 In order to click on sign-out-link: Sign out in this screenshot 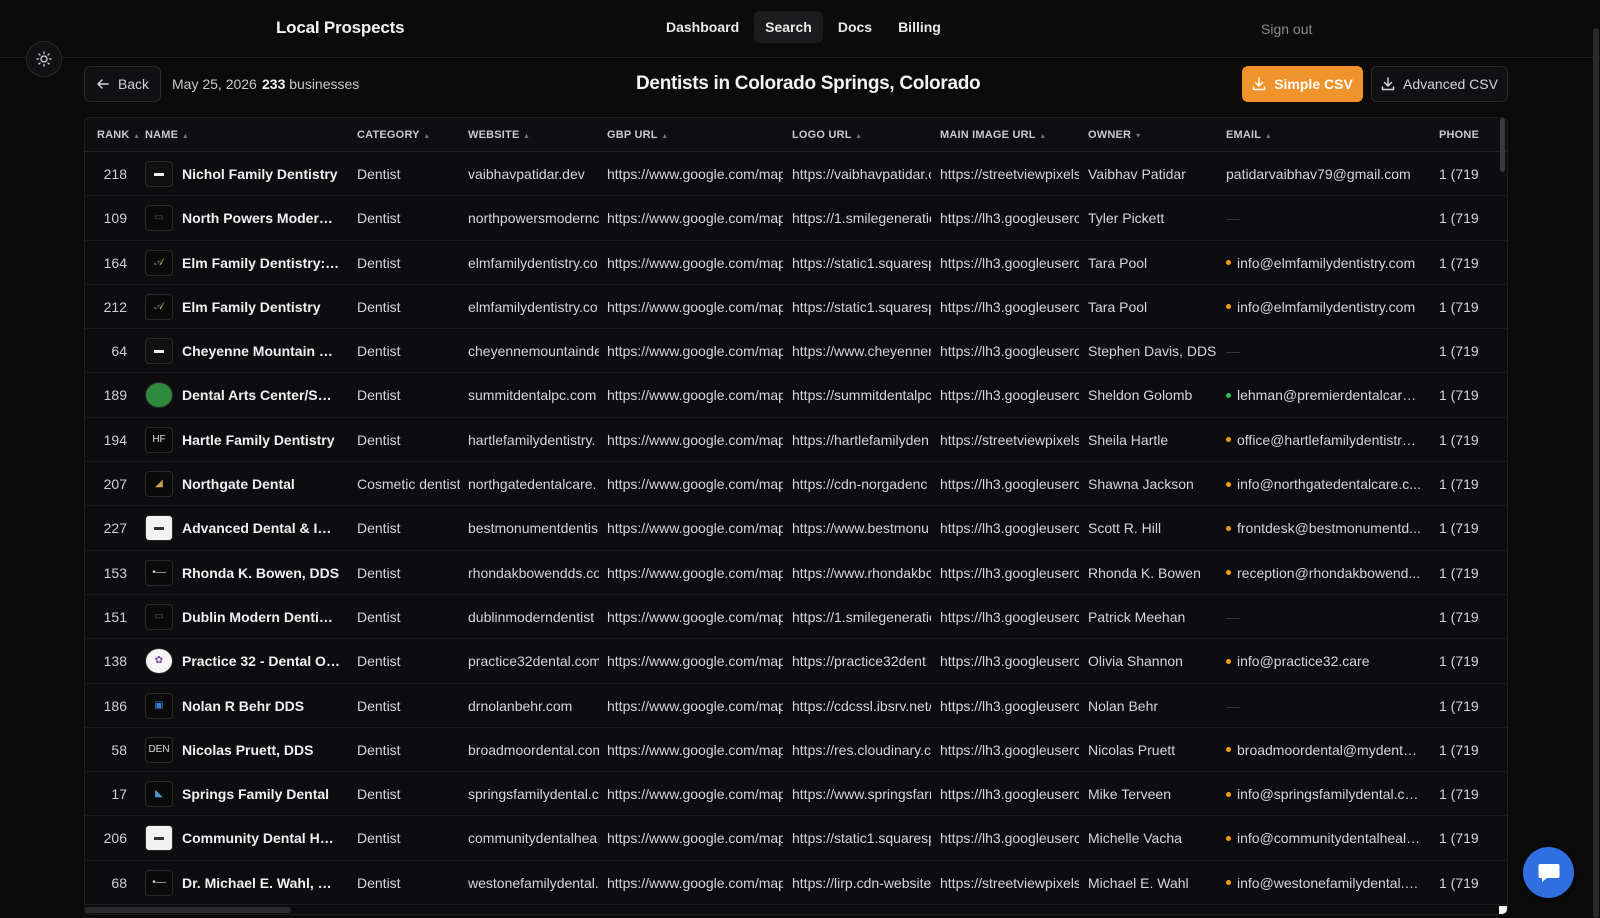, I will do `click(1286, 29)`.